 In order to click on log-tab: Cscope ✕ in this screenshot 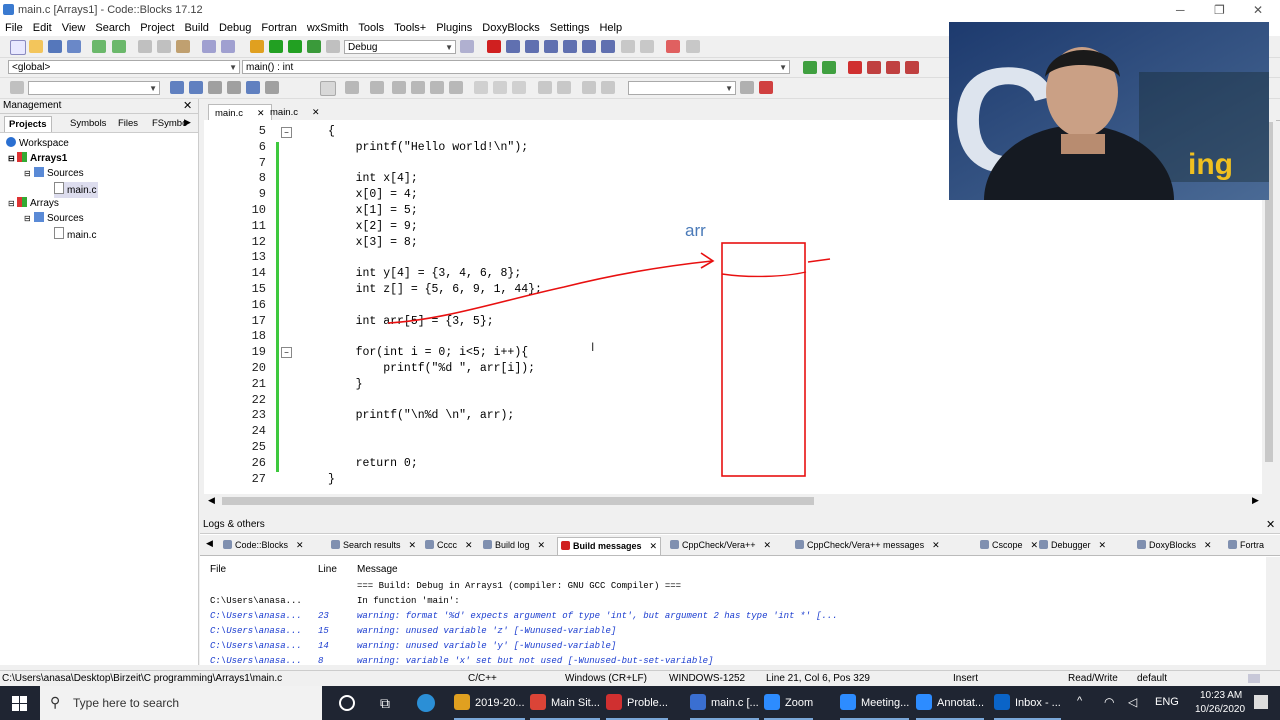, I will do `click(1009, 545)`.